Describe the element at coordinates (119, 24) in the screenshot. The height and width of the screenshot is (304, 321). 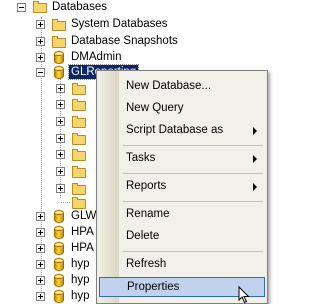
I see `tree-node-label: System Databases` at that location.